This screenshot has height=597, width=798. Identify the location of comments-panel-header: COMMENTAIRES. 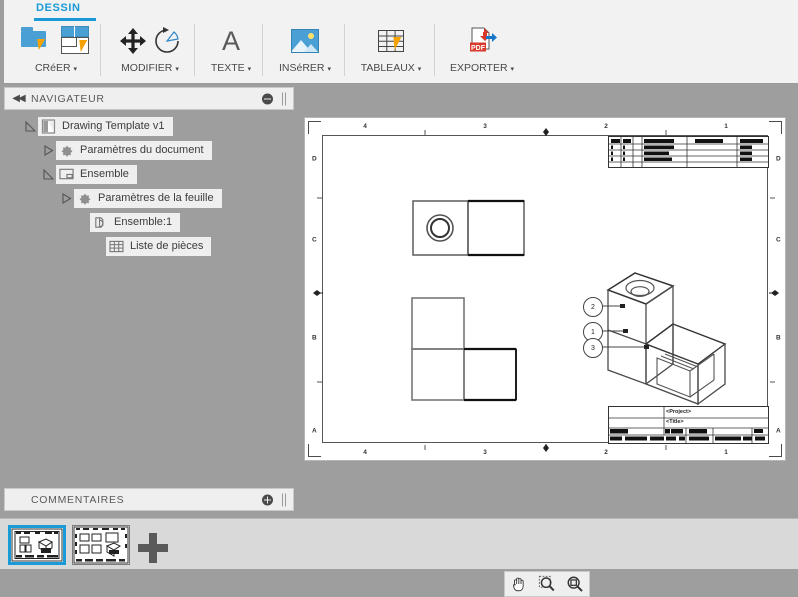
(149, 499).